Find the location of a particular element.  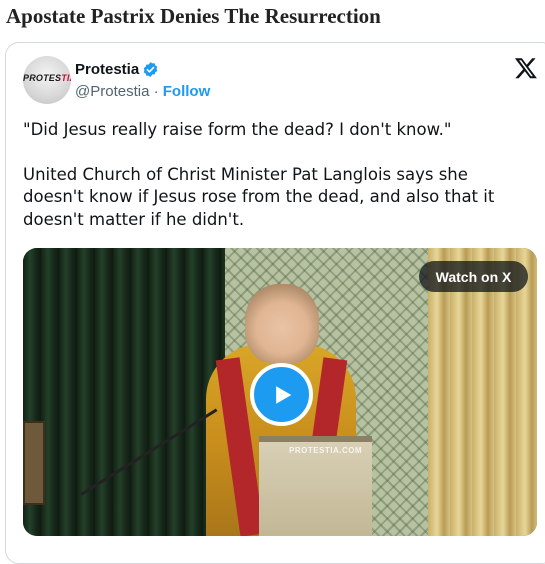

video-watermark: PROTESTIA.COM is located at coordinates (326, 450).